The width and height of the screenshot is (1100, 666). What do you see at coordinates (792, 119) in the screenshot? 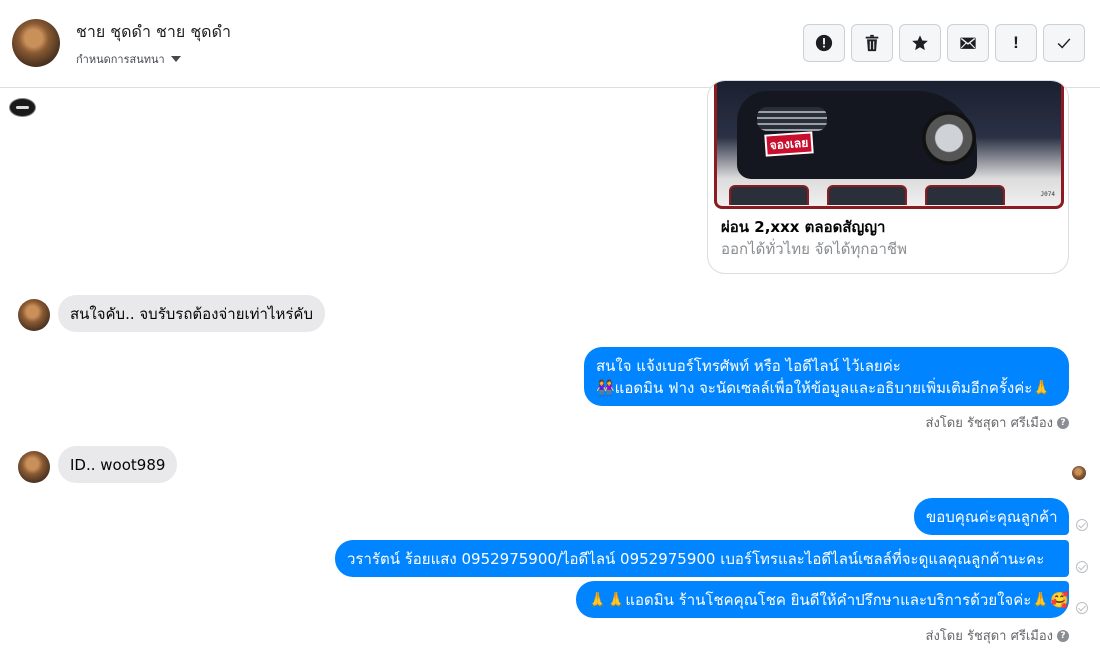
I see `car-grille` at bounding box center [792, 119].